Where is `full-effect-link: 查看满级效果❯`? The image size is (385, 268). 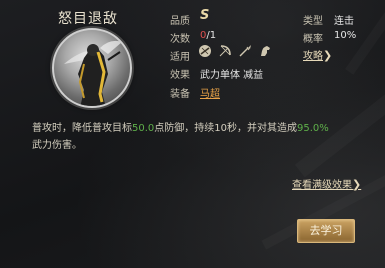
full-effect-link: 查看满级效果❯ is located at coordinates (326, 183).